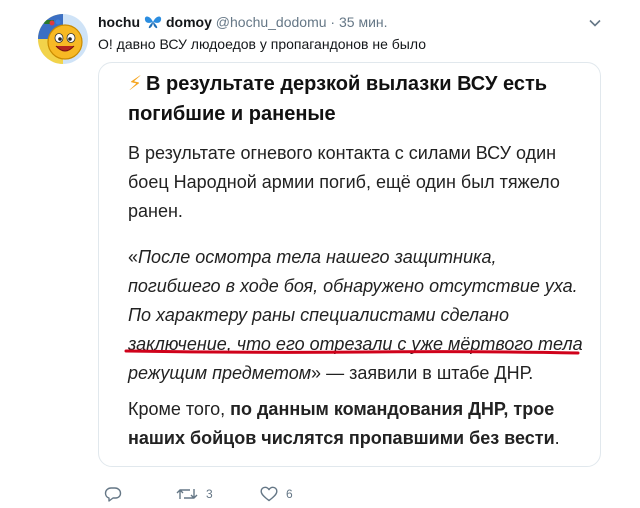 The height and width of the screenshot is (508, 640). What do you see at coordinates (133, 257) in the screenshot?
I see `quote-open: «` at bounding box center [133, 257].